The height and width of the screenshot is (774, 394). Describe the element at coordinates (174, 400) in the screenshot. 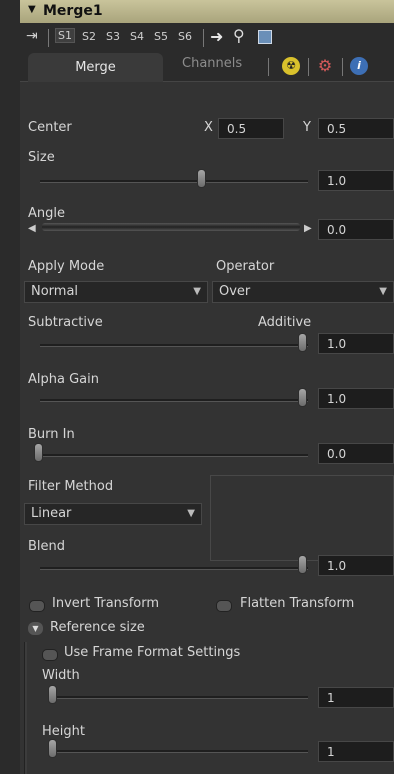

I see `alpha-gain-slider-track` at that location.